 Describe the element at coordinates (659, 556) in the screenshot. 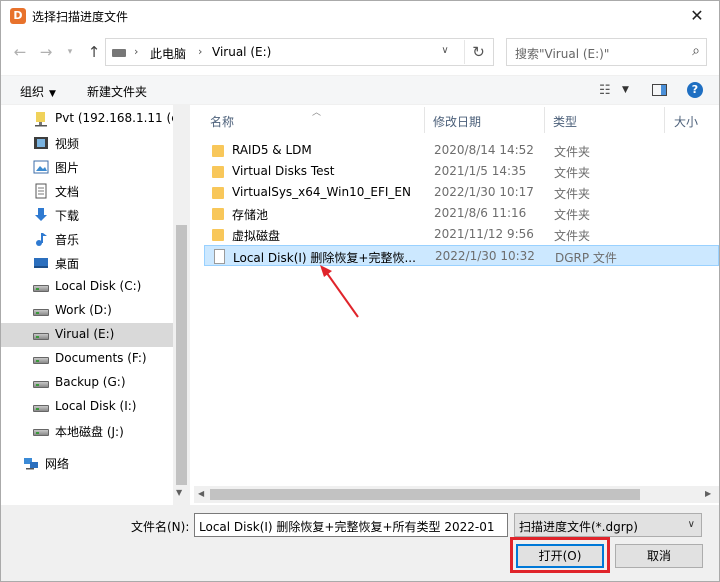

I see `cancel-button: 取消` at that location.